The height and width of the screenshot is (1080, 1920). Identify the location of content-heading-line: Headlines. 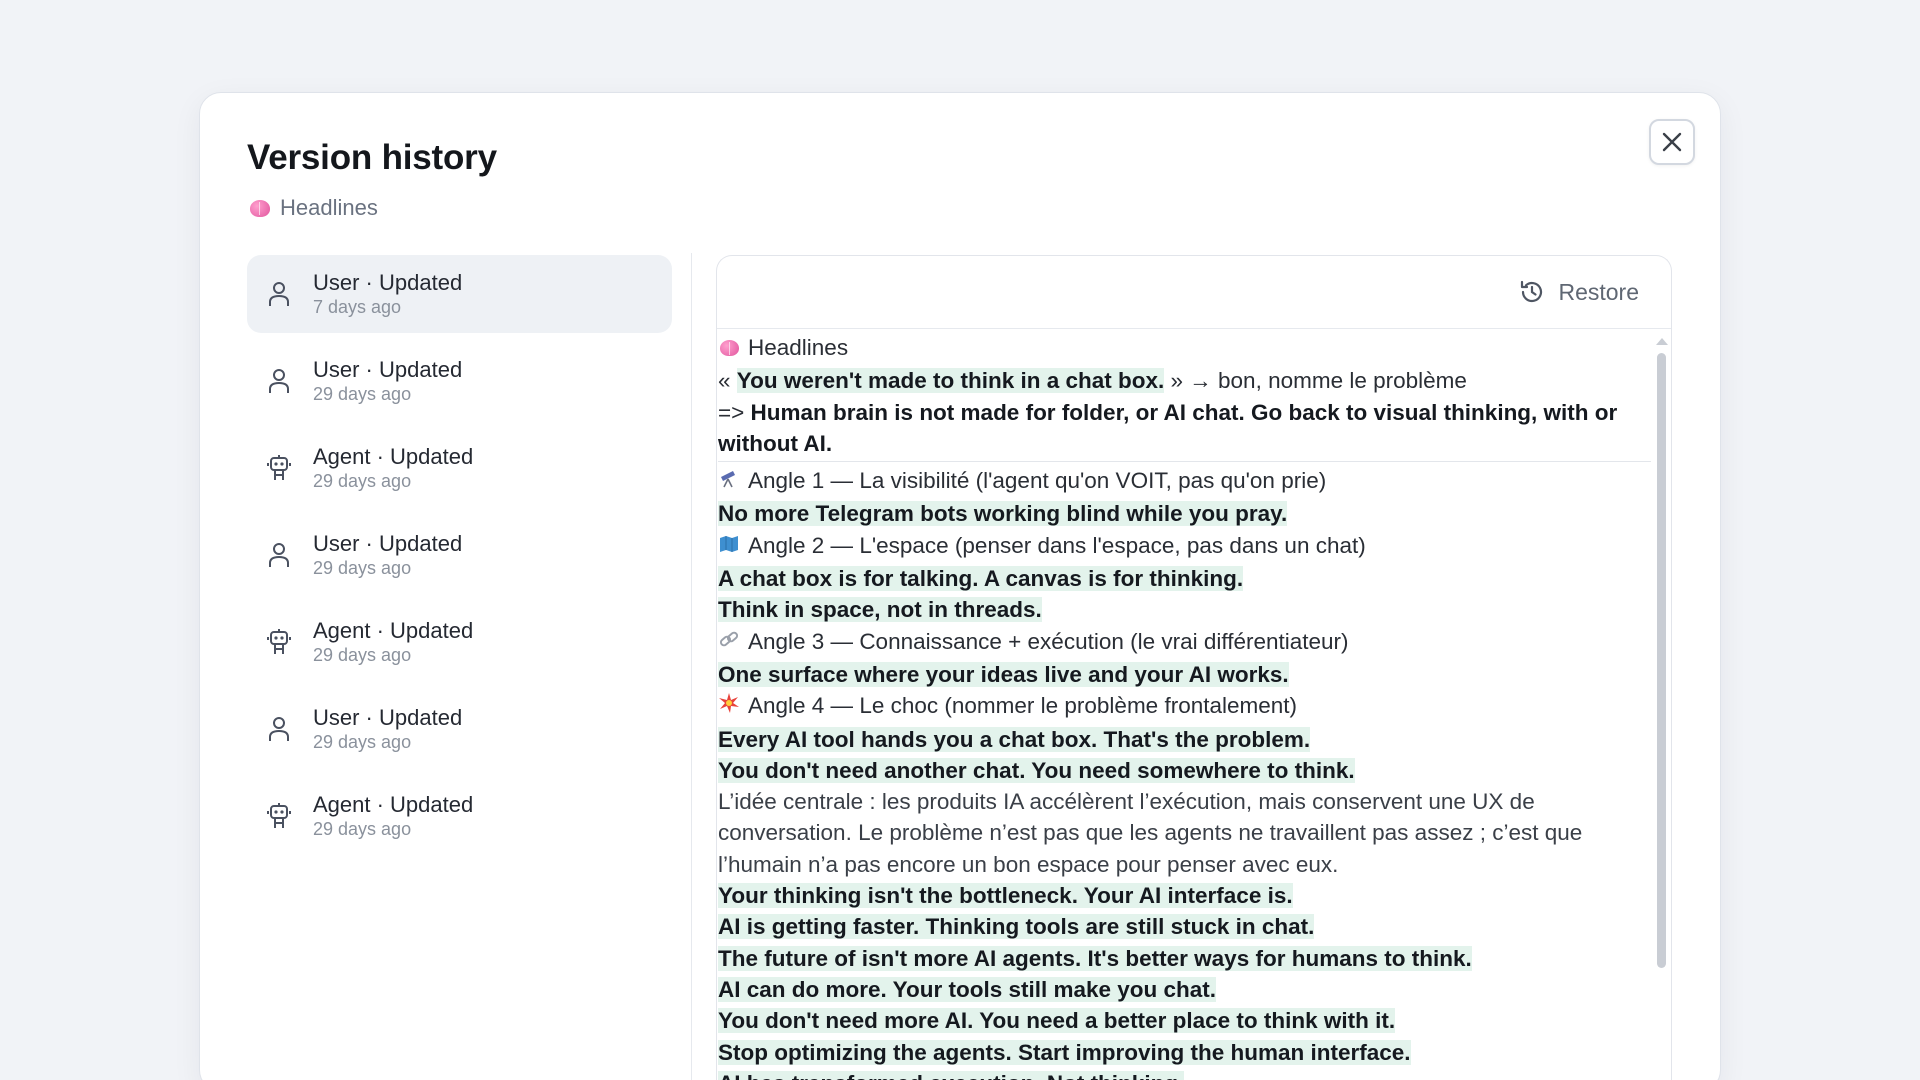
(1184, 348).